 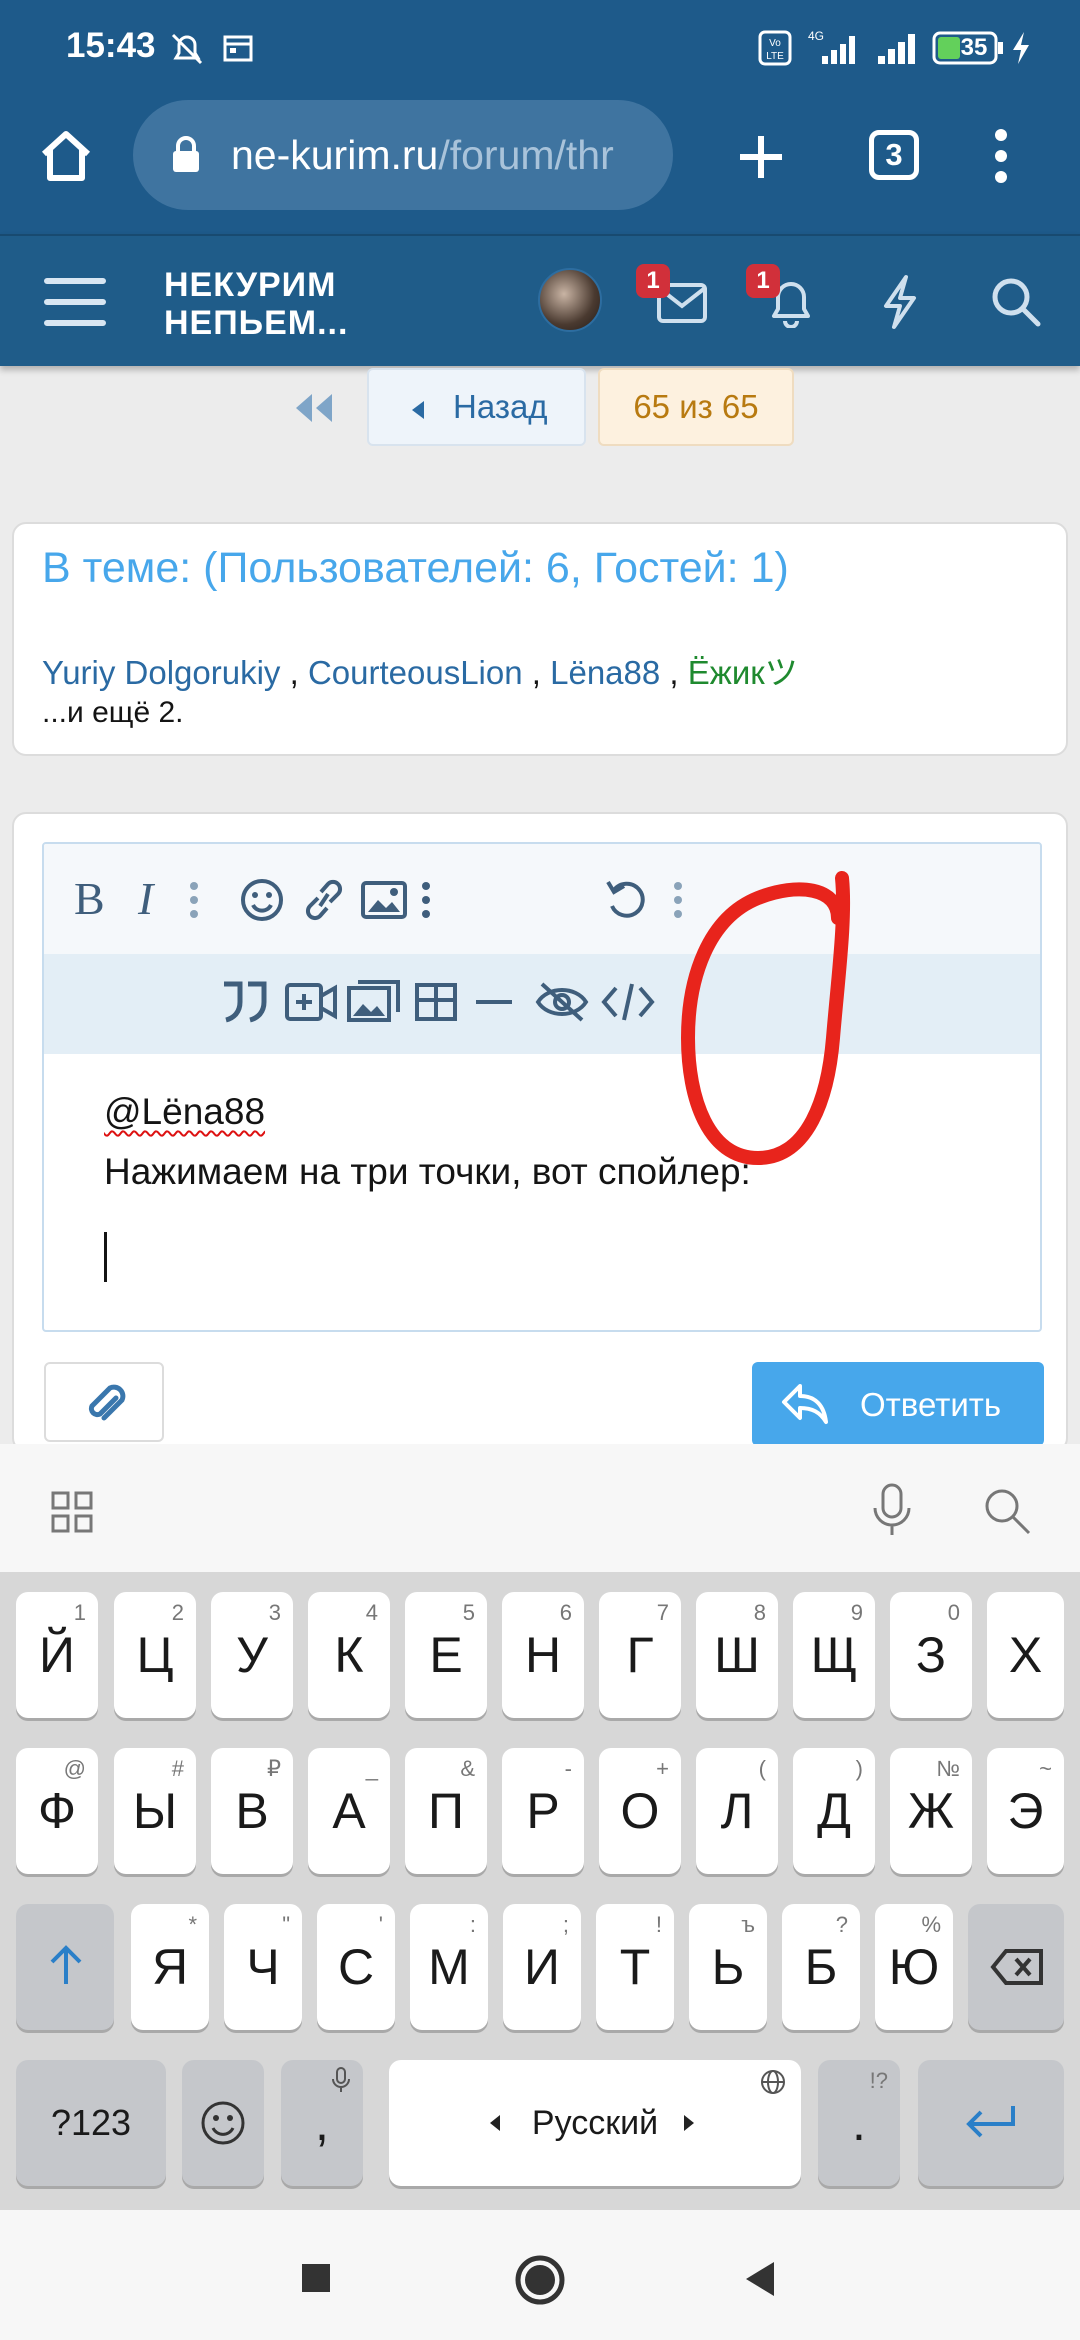 What do you see at coordinates (384, 900) in the screenshot?
I see `image-icon` at bounding box center [384, 900].